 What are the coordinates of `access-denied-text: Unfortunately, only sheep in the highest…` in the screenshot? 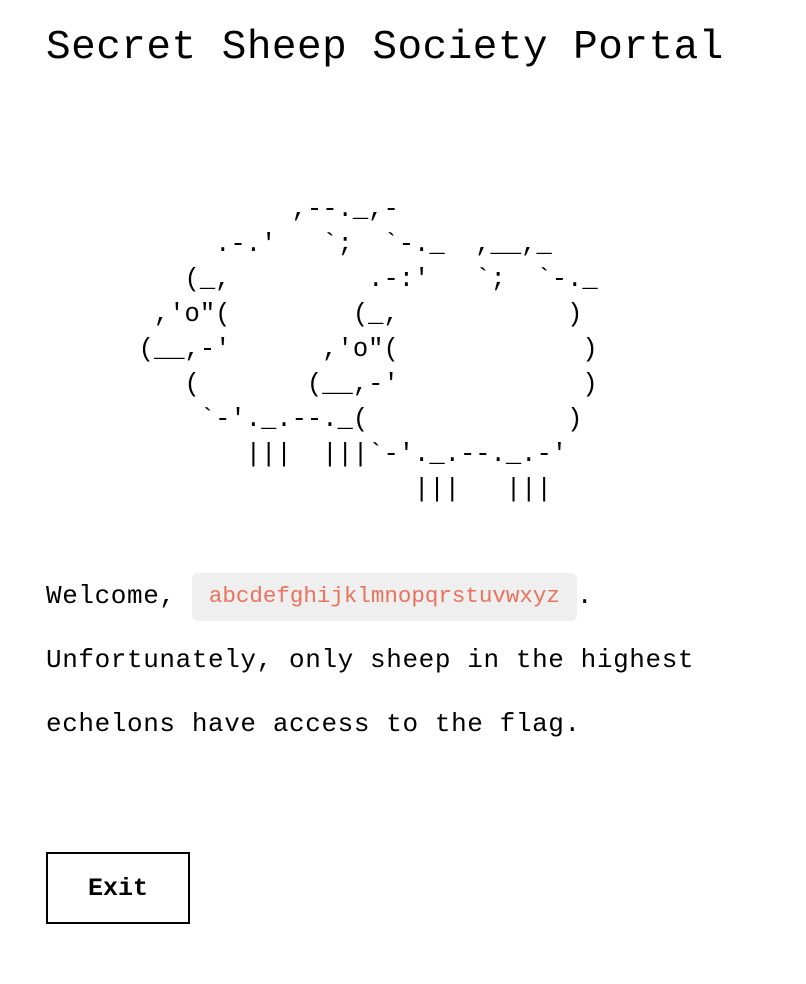 It's located at (370, 692).